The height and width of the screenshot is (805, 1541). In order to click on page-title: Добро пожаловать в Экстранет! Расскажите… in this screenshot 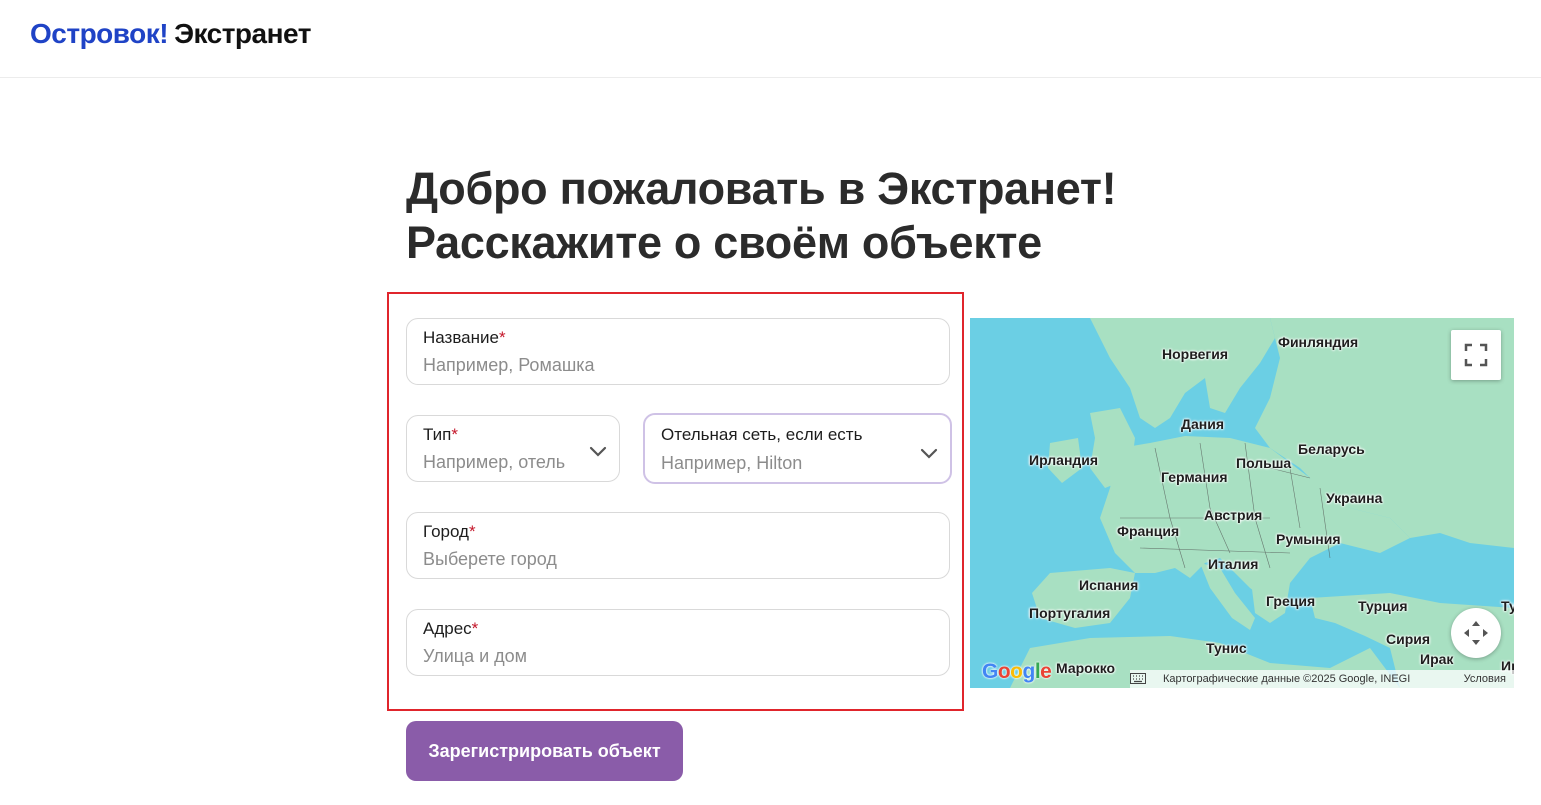, I will do `click(761, 216)`.